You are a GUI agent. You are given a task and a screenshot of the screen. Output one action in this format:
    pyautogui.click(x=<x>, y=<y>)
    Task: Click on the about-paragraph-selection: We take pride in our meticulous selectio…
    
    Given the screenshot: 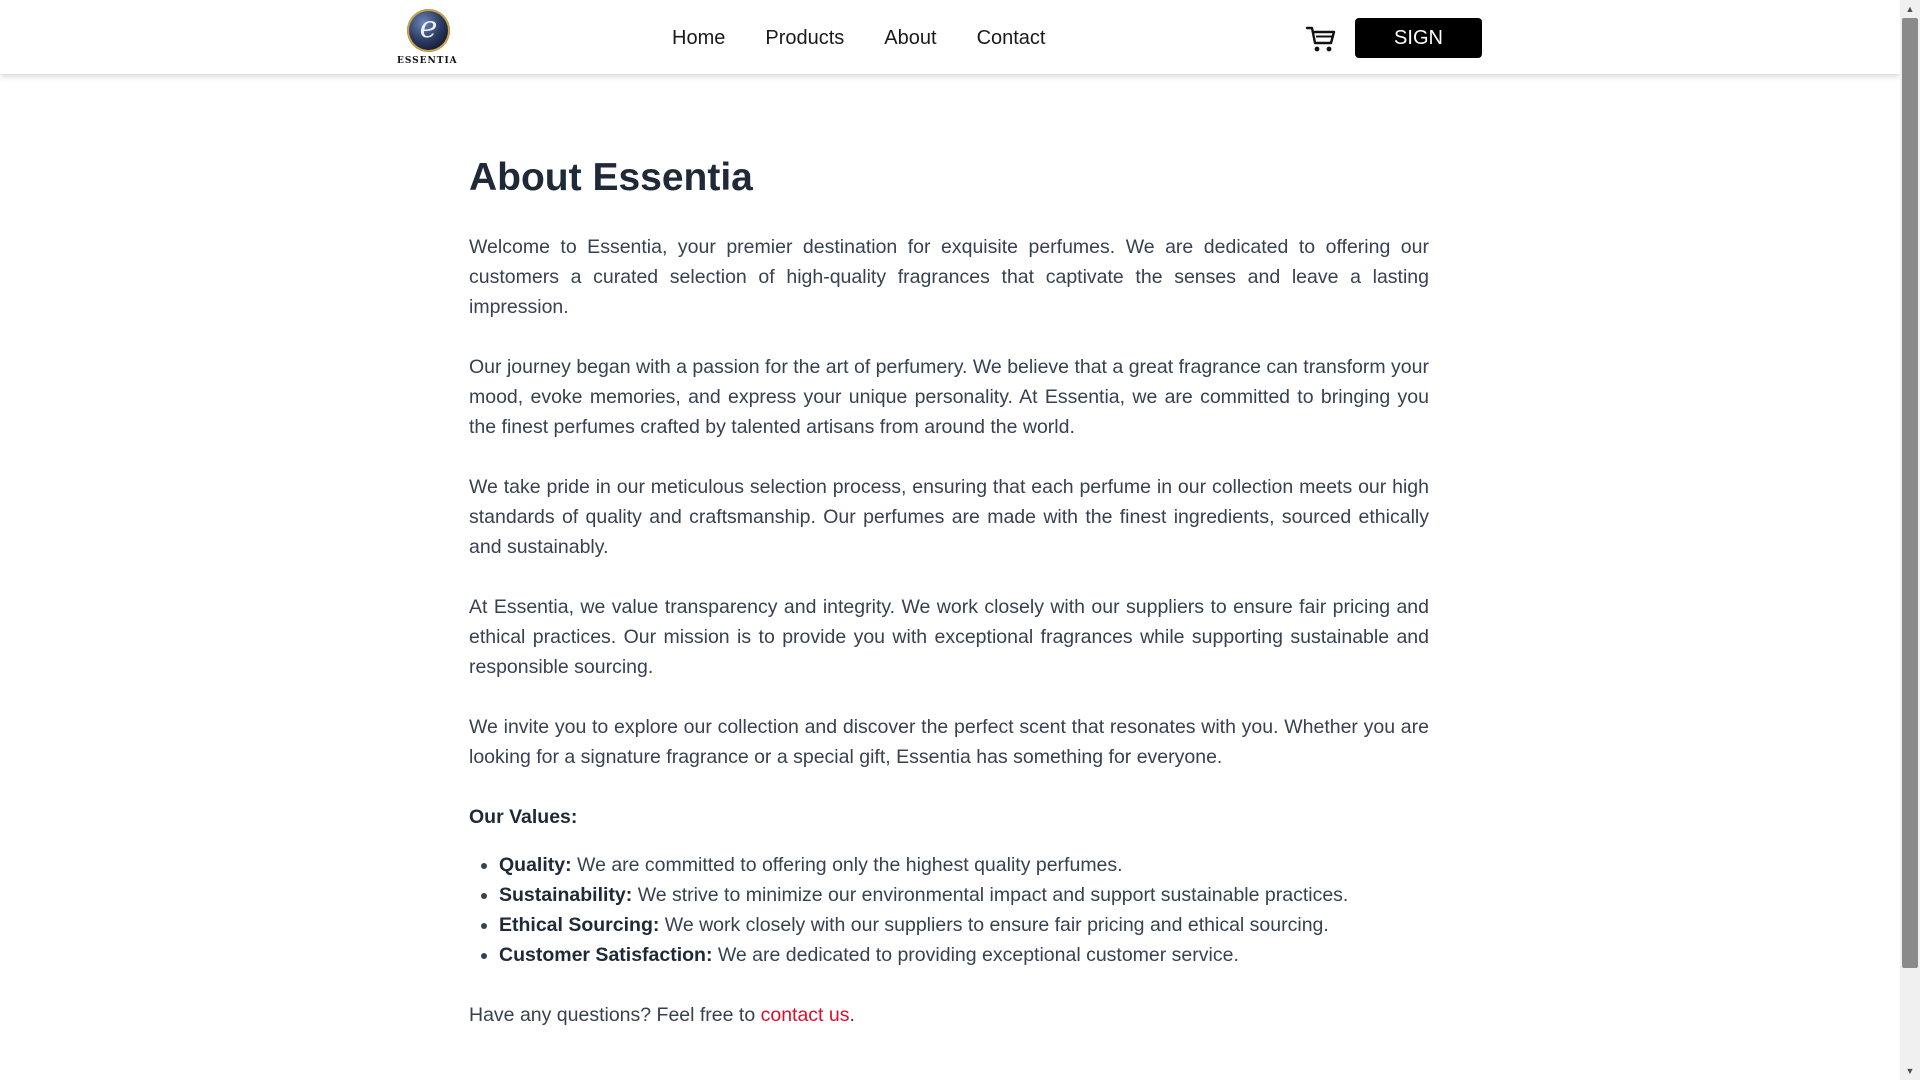 What is the action you would take?
    pyautogui.click(x=949, y=517)
    